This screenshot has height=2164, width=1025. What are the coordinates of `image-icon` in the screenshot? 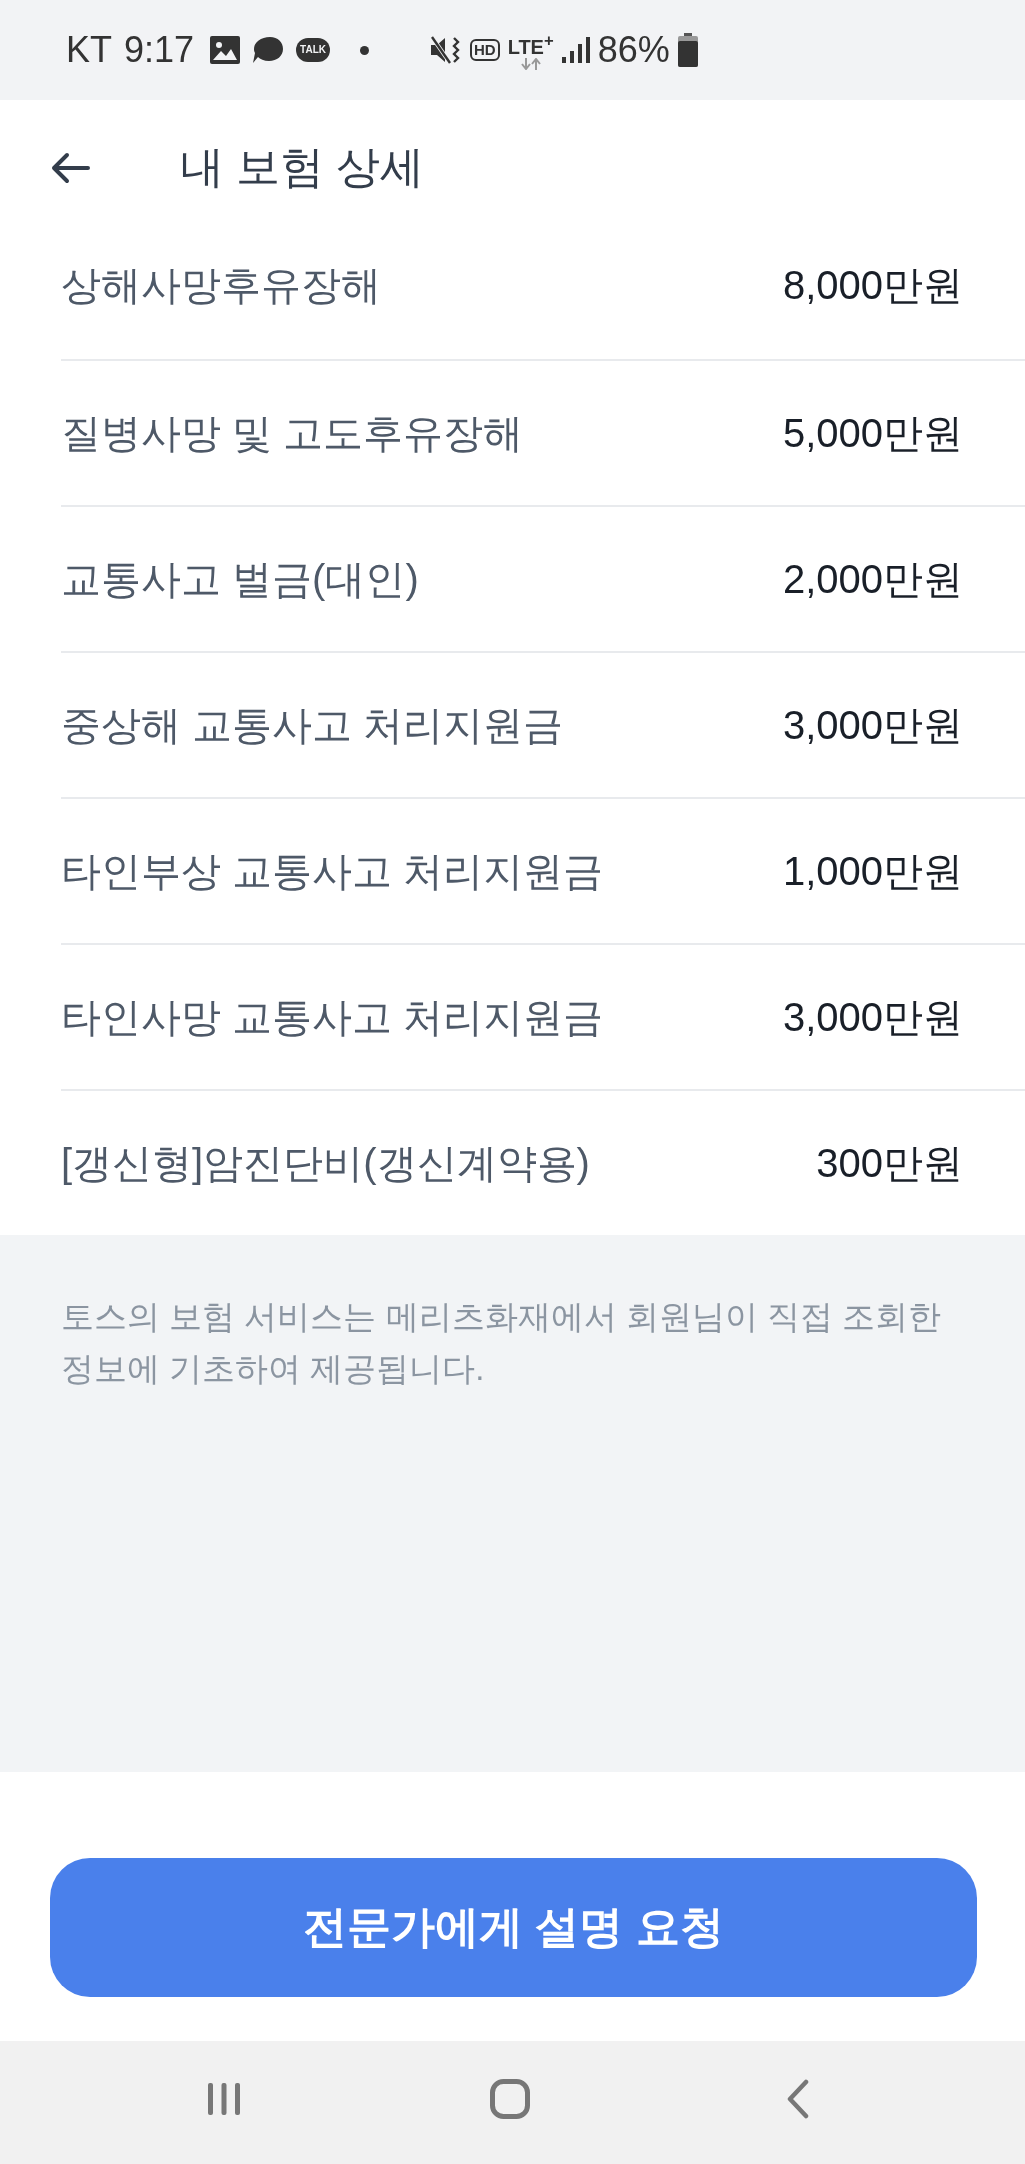 It's located at (225, 50).